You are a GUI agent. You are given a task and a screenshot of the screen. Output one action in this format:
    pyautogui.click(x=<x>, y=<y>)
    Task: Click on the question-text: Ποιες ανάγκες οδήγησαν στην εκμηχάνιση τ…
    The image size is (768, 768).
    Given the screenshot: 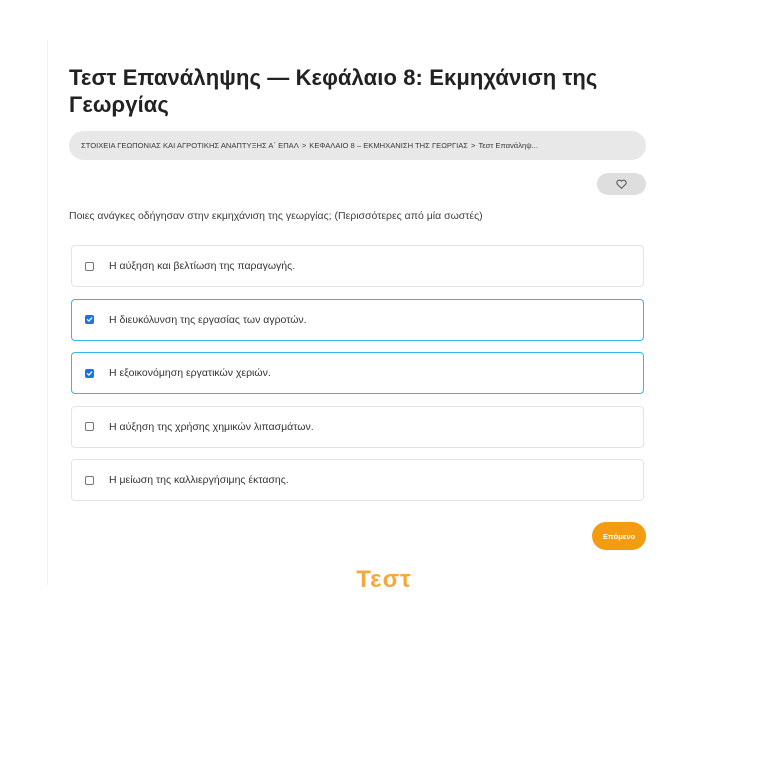 What is the action you would take?
    pyautogui.click(x=276, y=216)
    